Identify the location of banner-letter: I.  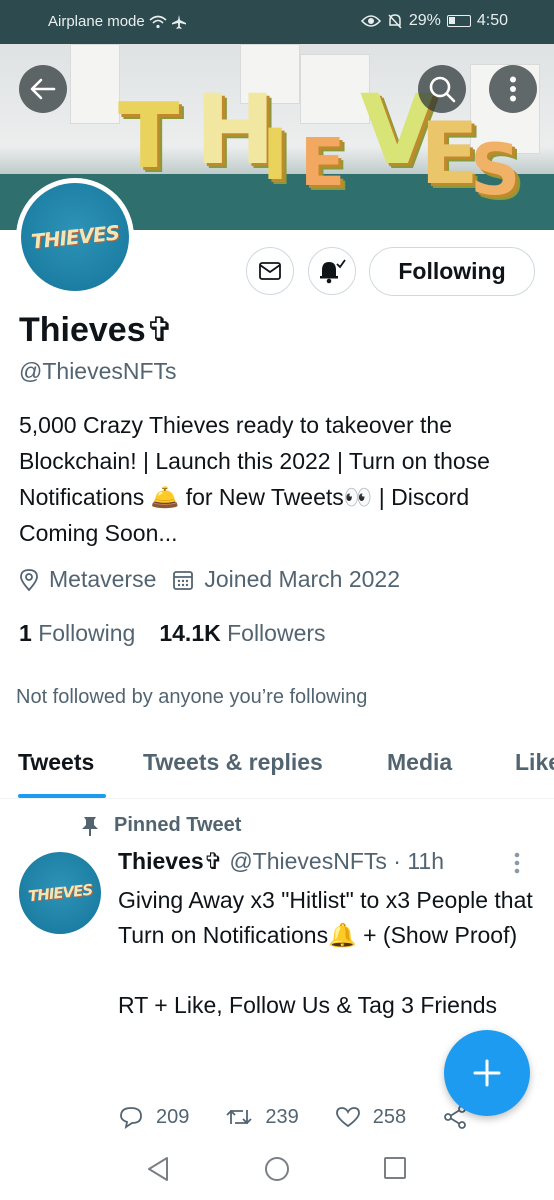
(275, 155).